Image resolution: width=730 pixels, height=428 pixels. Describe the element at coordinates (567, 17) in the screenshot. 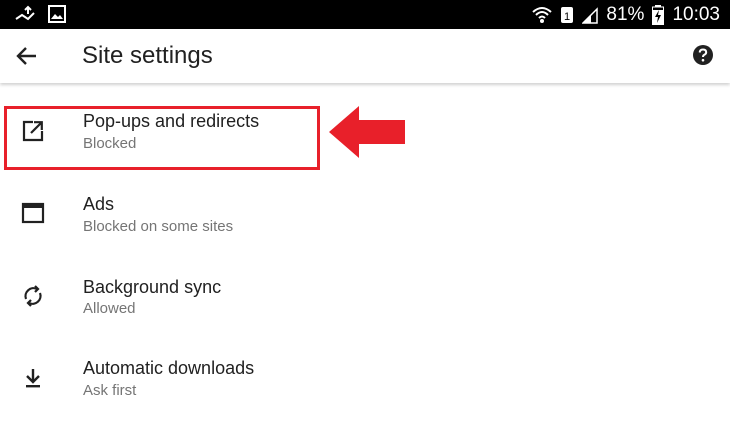

I see `svg-text: 1` at that location.